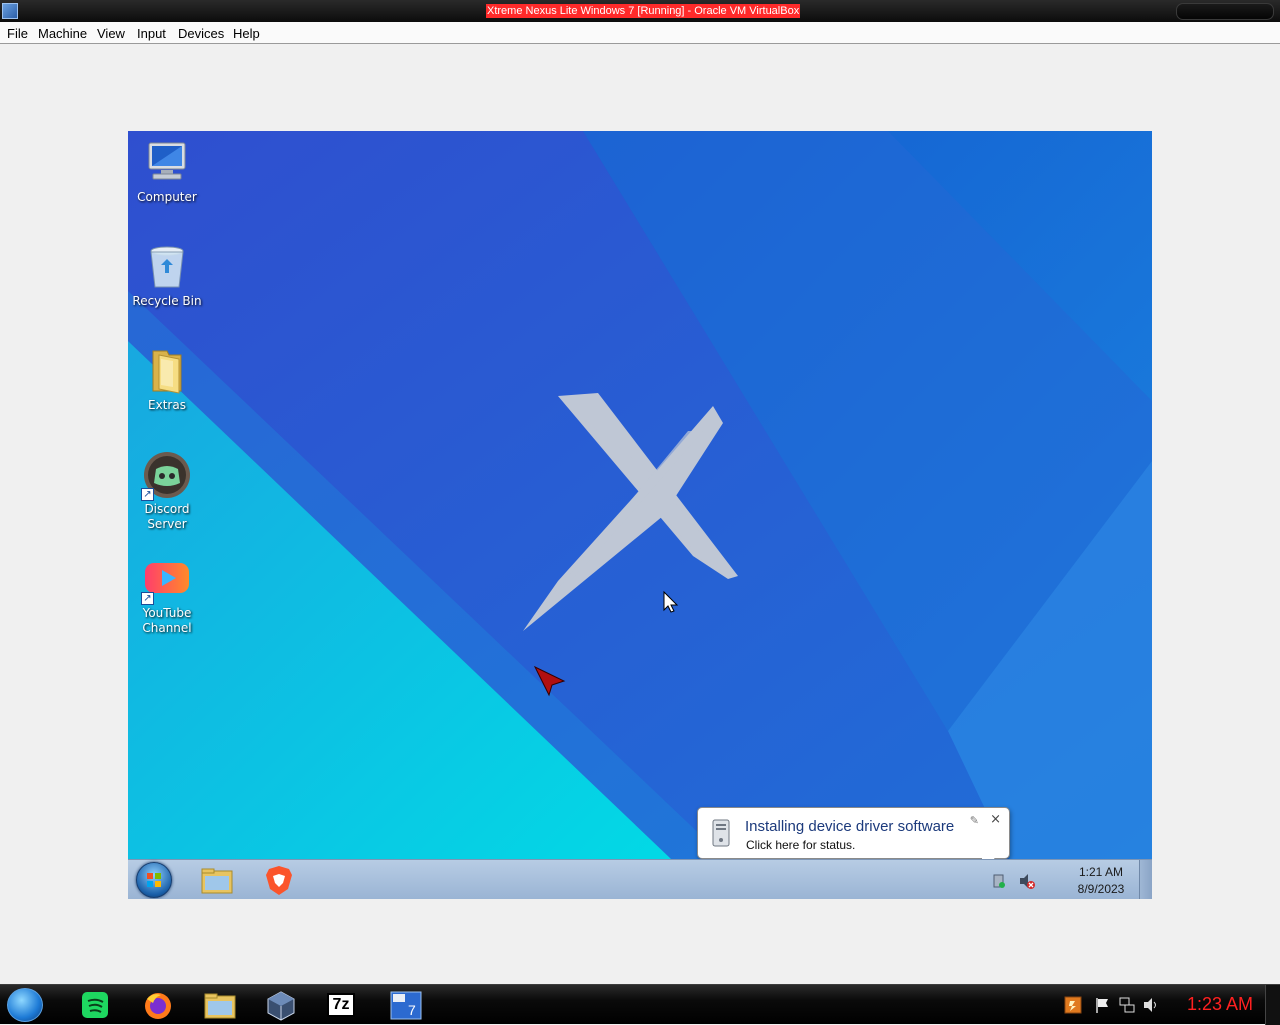  I want to click on host-taskbar-win7-usb-tool: 7, so click(406, 1005).